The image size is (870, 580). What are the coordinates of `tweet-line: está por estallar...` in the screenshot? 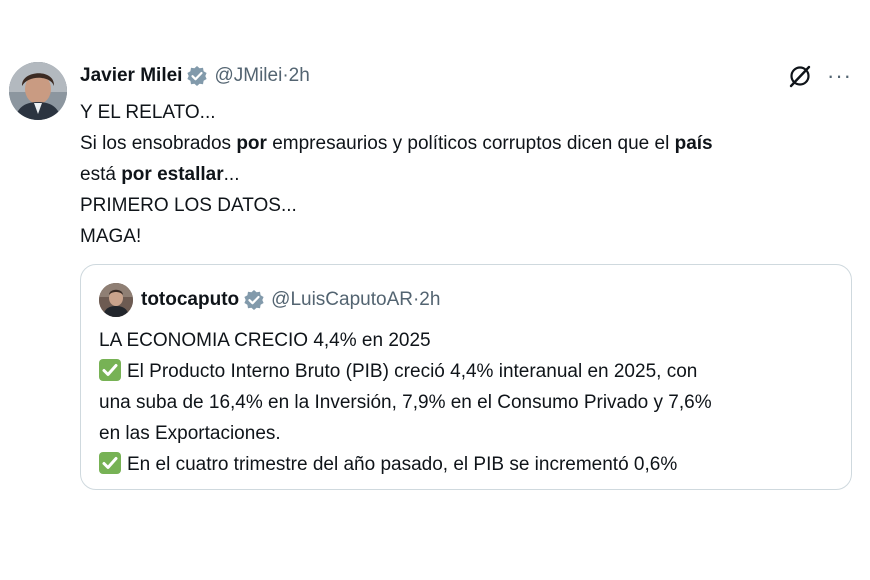 It's located at (470, 174).